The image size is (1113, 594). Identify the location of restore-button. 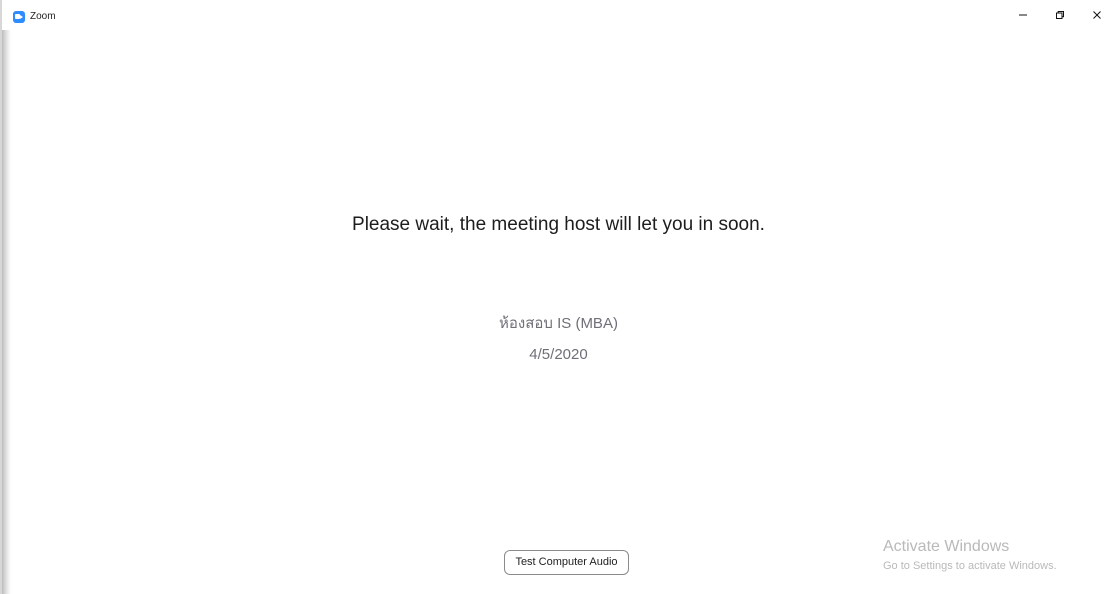
(1059, 15).